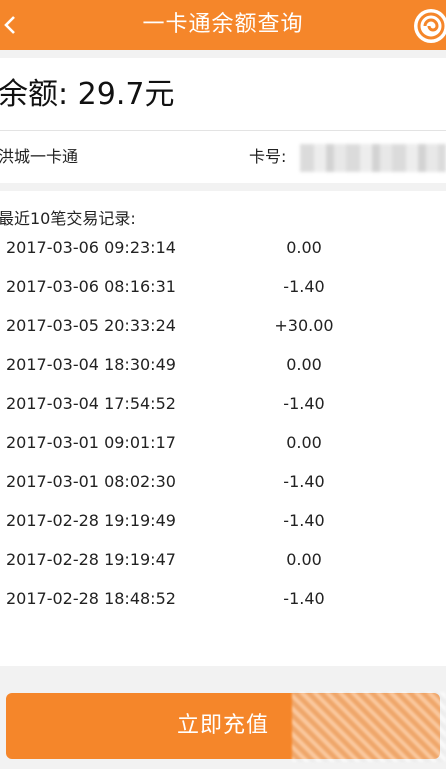  What do you see at coordinates (39, 156) in the screenshot?
I see `card-name: 洪城一卡通` at bounding box center [39, 156].